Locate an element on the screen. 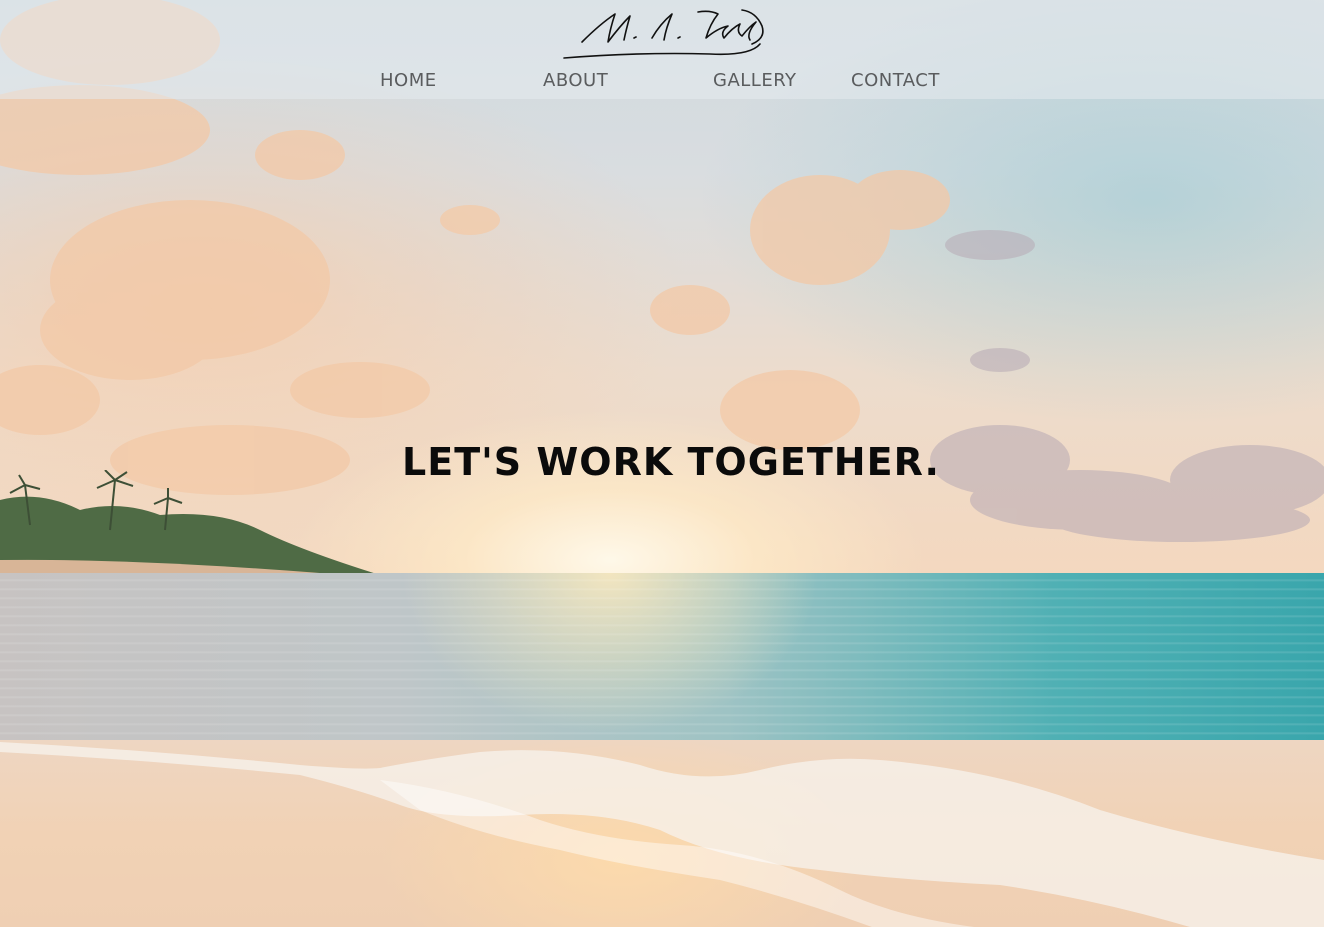 This screenshot has height=927, width=1324. nav-about-link: ABOUT is located at coordinates (575, 80).